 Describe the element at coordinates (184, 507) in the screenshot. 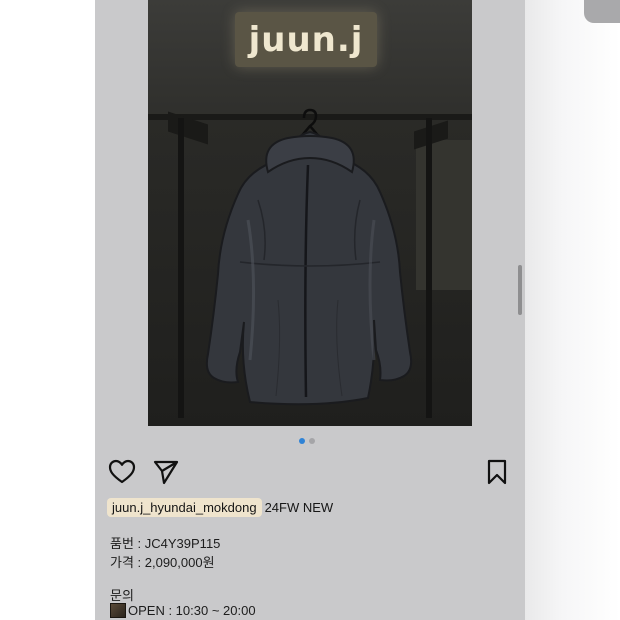

I see `username-link: juun.j_hyundai_mokdong` at that location.